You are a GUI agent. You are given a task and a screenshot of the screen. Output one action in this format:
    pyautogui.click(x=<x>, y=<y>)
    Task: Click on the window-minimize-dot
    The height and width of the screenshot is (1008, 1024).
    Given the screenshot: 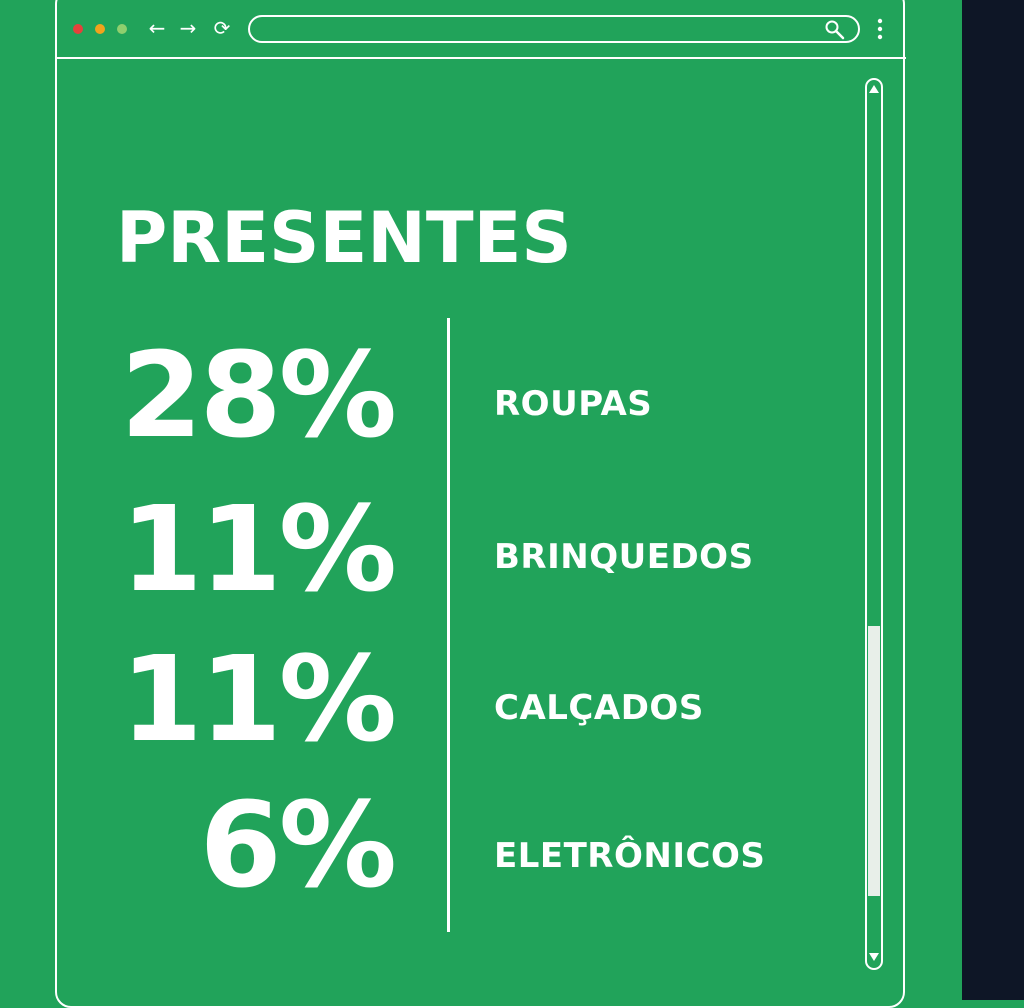 What is the action you would take?
    pyautogui.click(x=100, y=29)
    